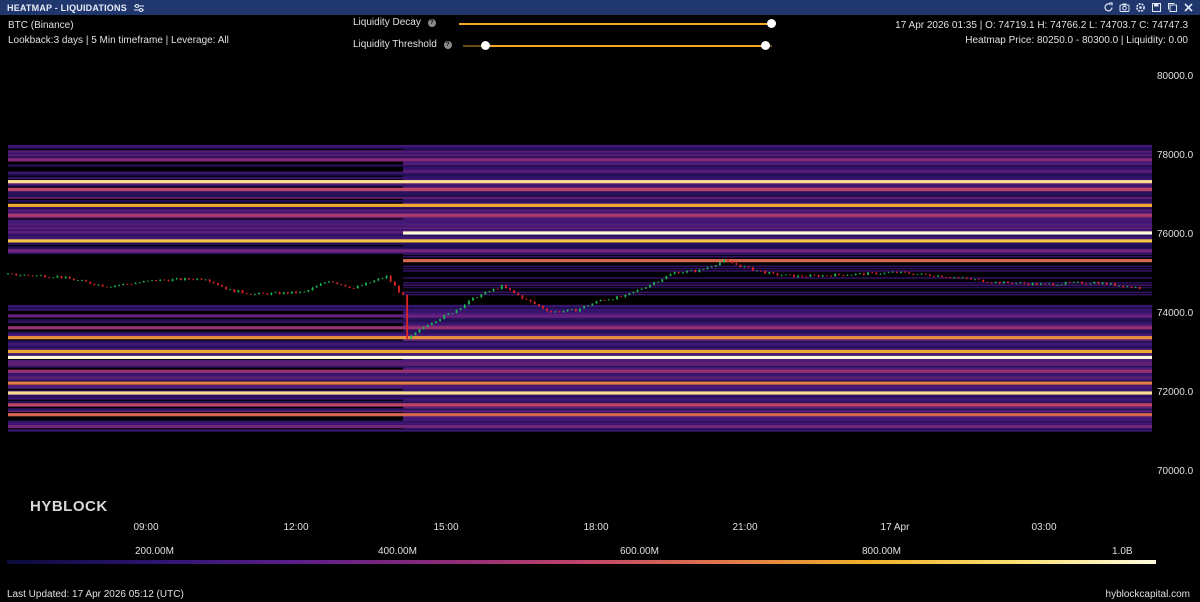  What do you see at coordinates (1175, 76) in the screenshot?
I see `y-tick-label: 80000.0` at bounding box center [1175, 76].